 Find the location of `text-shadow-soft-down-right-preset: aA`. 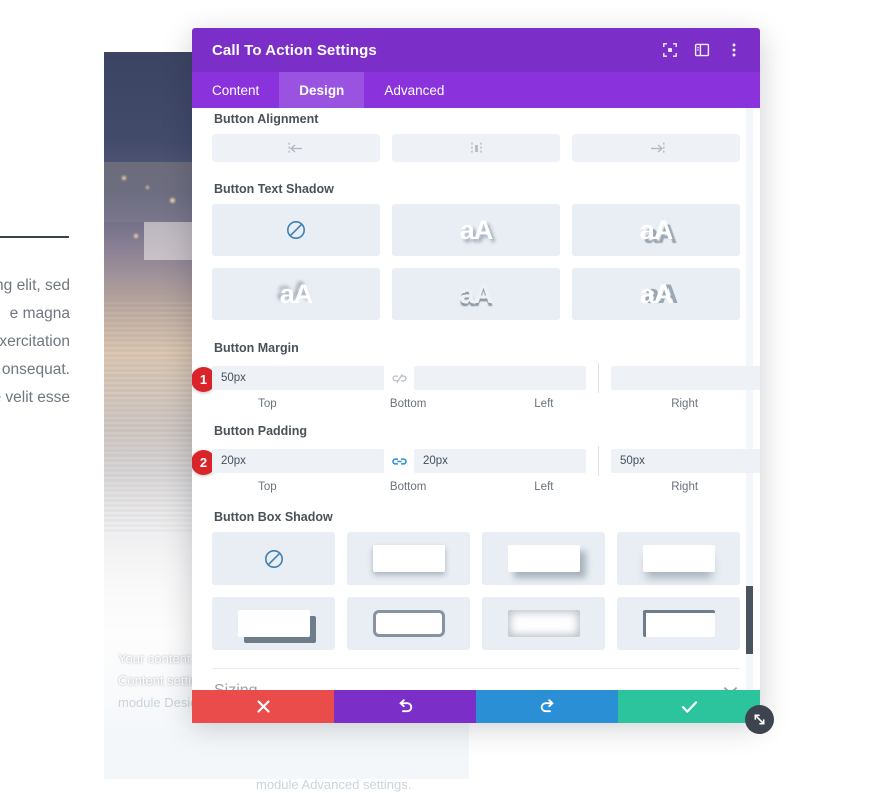

text-shadow-soft-down-right-preset: aA is located at coordinates (476, 230).